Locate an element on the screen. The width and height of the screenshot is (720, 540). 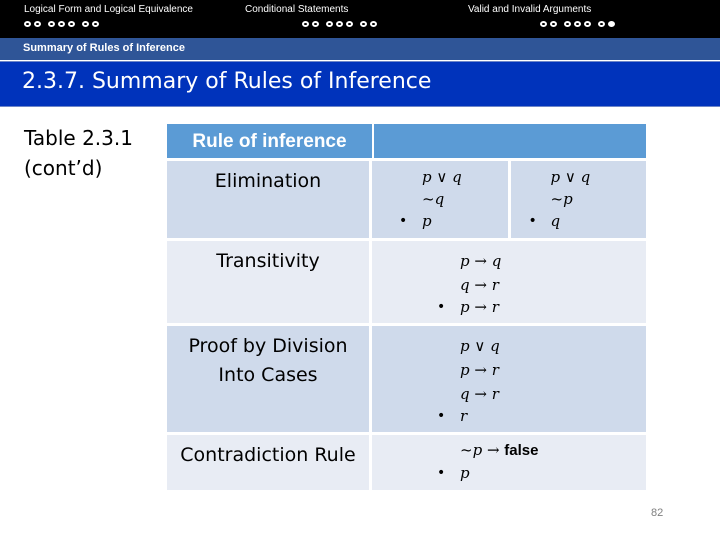
nav-section-conditional: Conditional Statements is located at coordinates (296, 9).